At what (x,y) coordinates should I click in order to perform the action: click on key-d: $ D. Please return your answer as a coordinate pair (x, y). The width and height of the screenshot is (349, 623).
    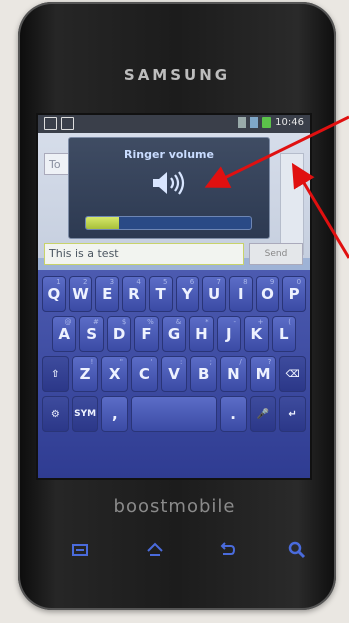
    Looking at the image, I should click on (119, 334).